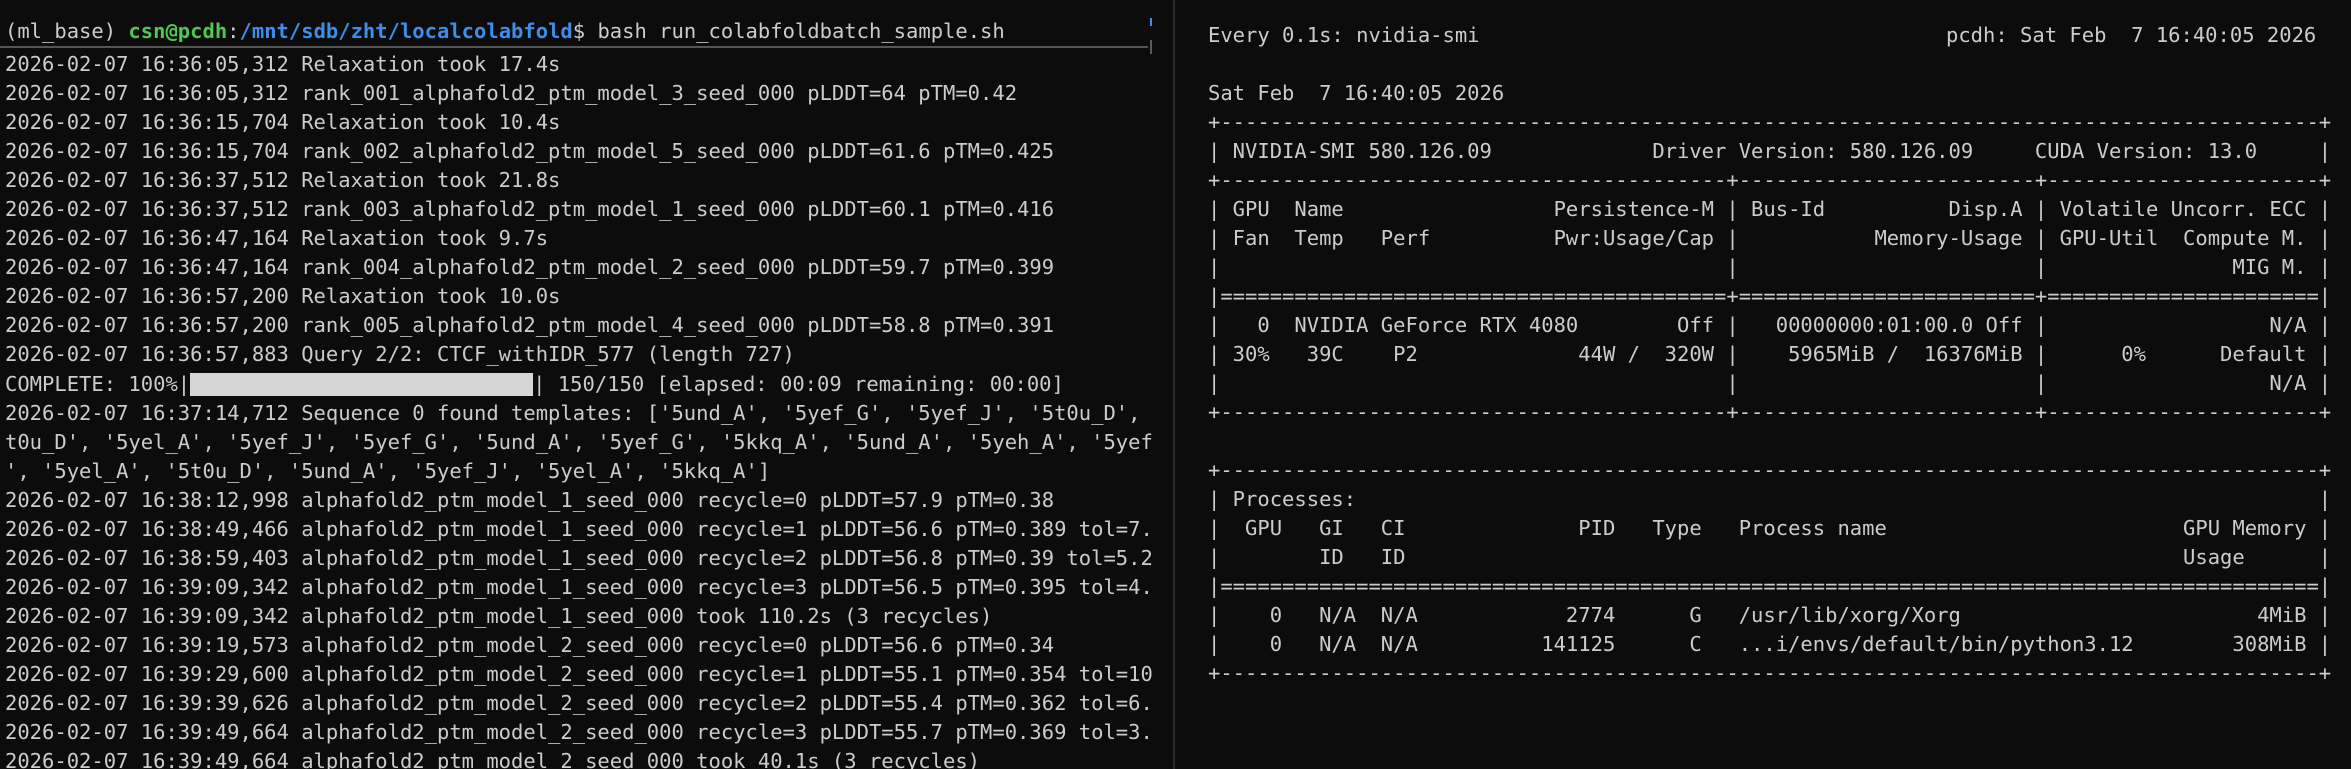  I want to click on prompt-path: /mnt/sdb/zht/localcolabfold, so click(406, 31).